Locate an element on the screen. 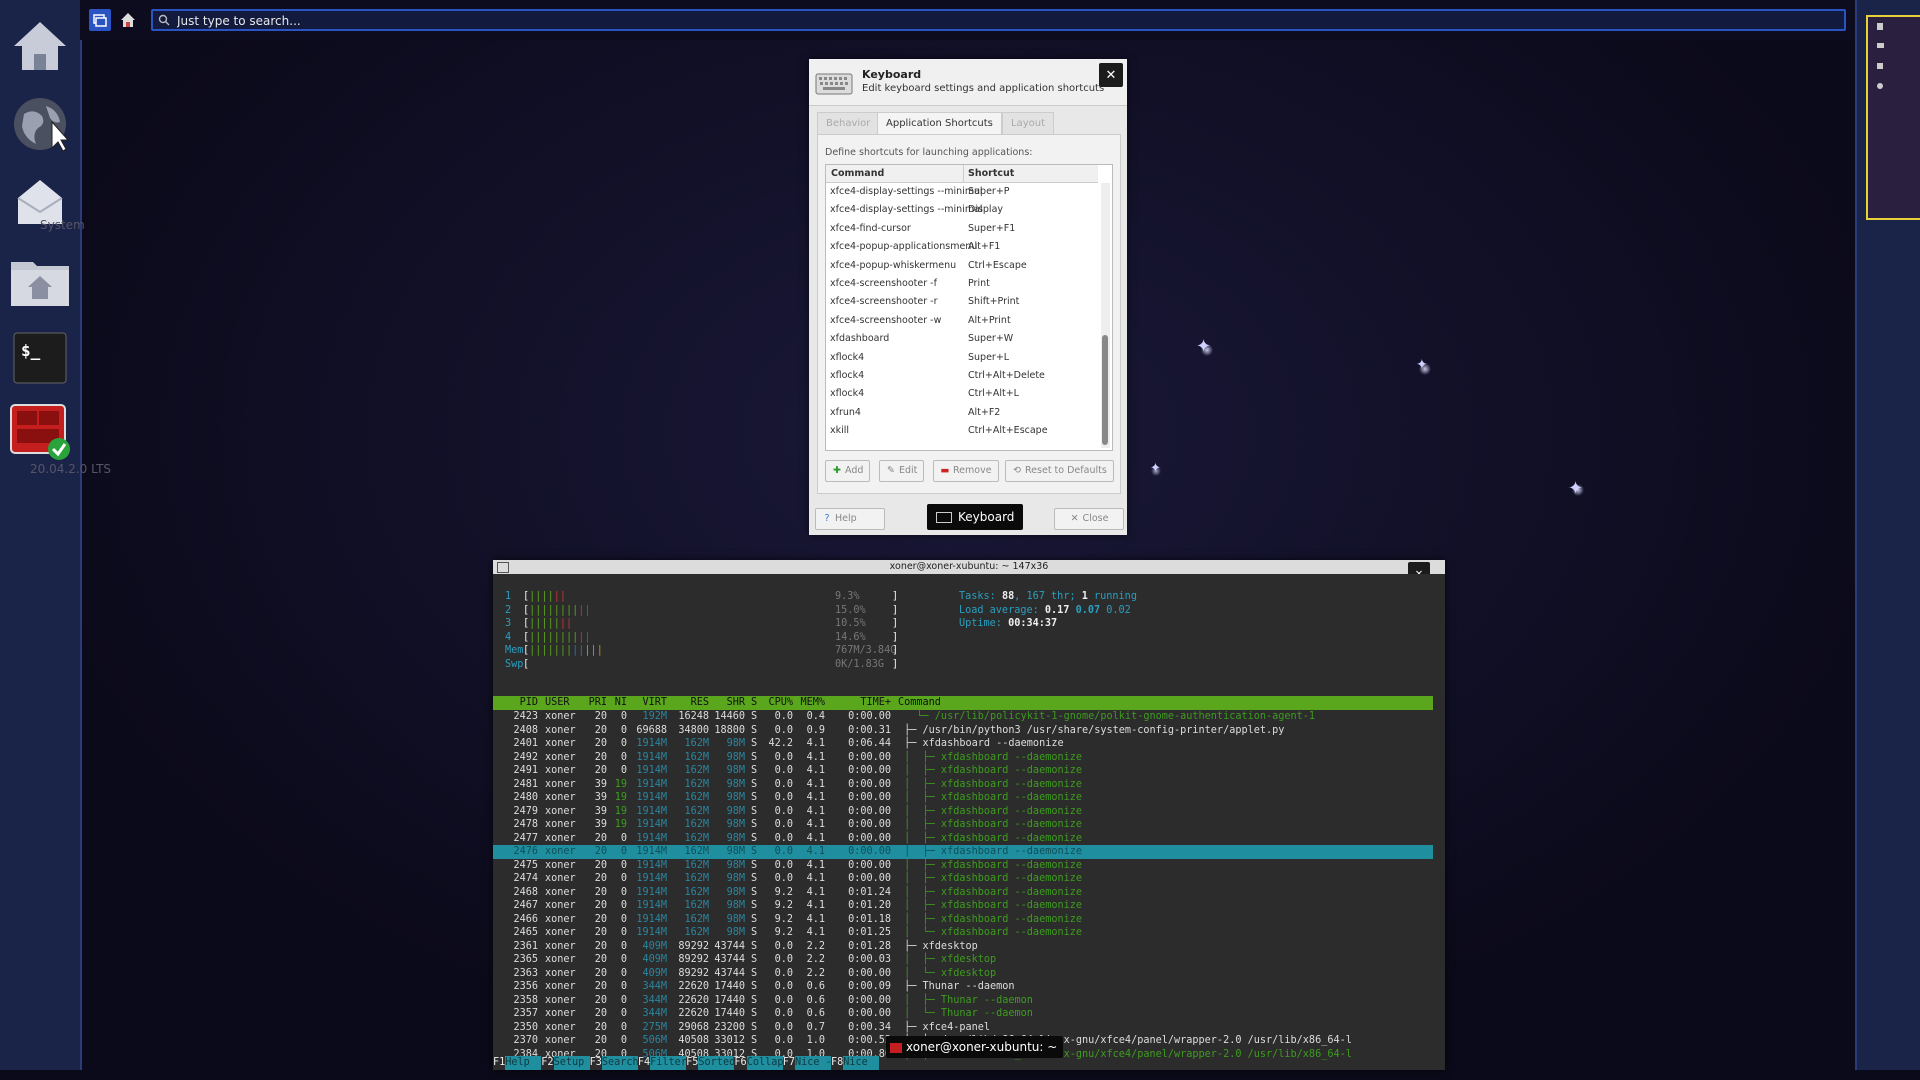 This screenshot has height=1080, width=1920. fkey-label: Help is located at coordinates (523, 1063).